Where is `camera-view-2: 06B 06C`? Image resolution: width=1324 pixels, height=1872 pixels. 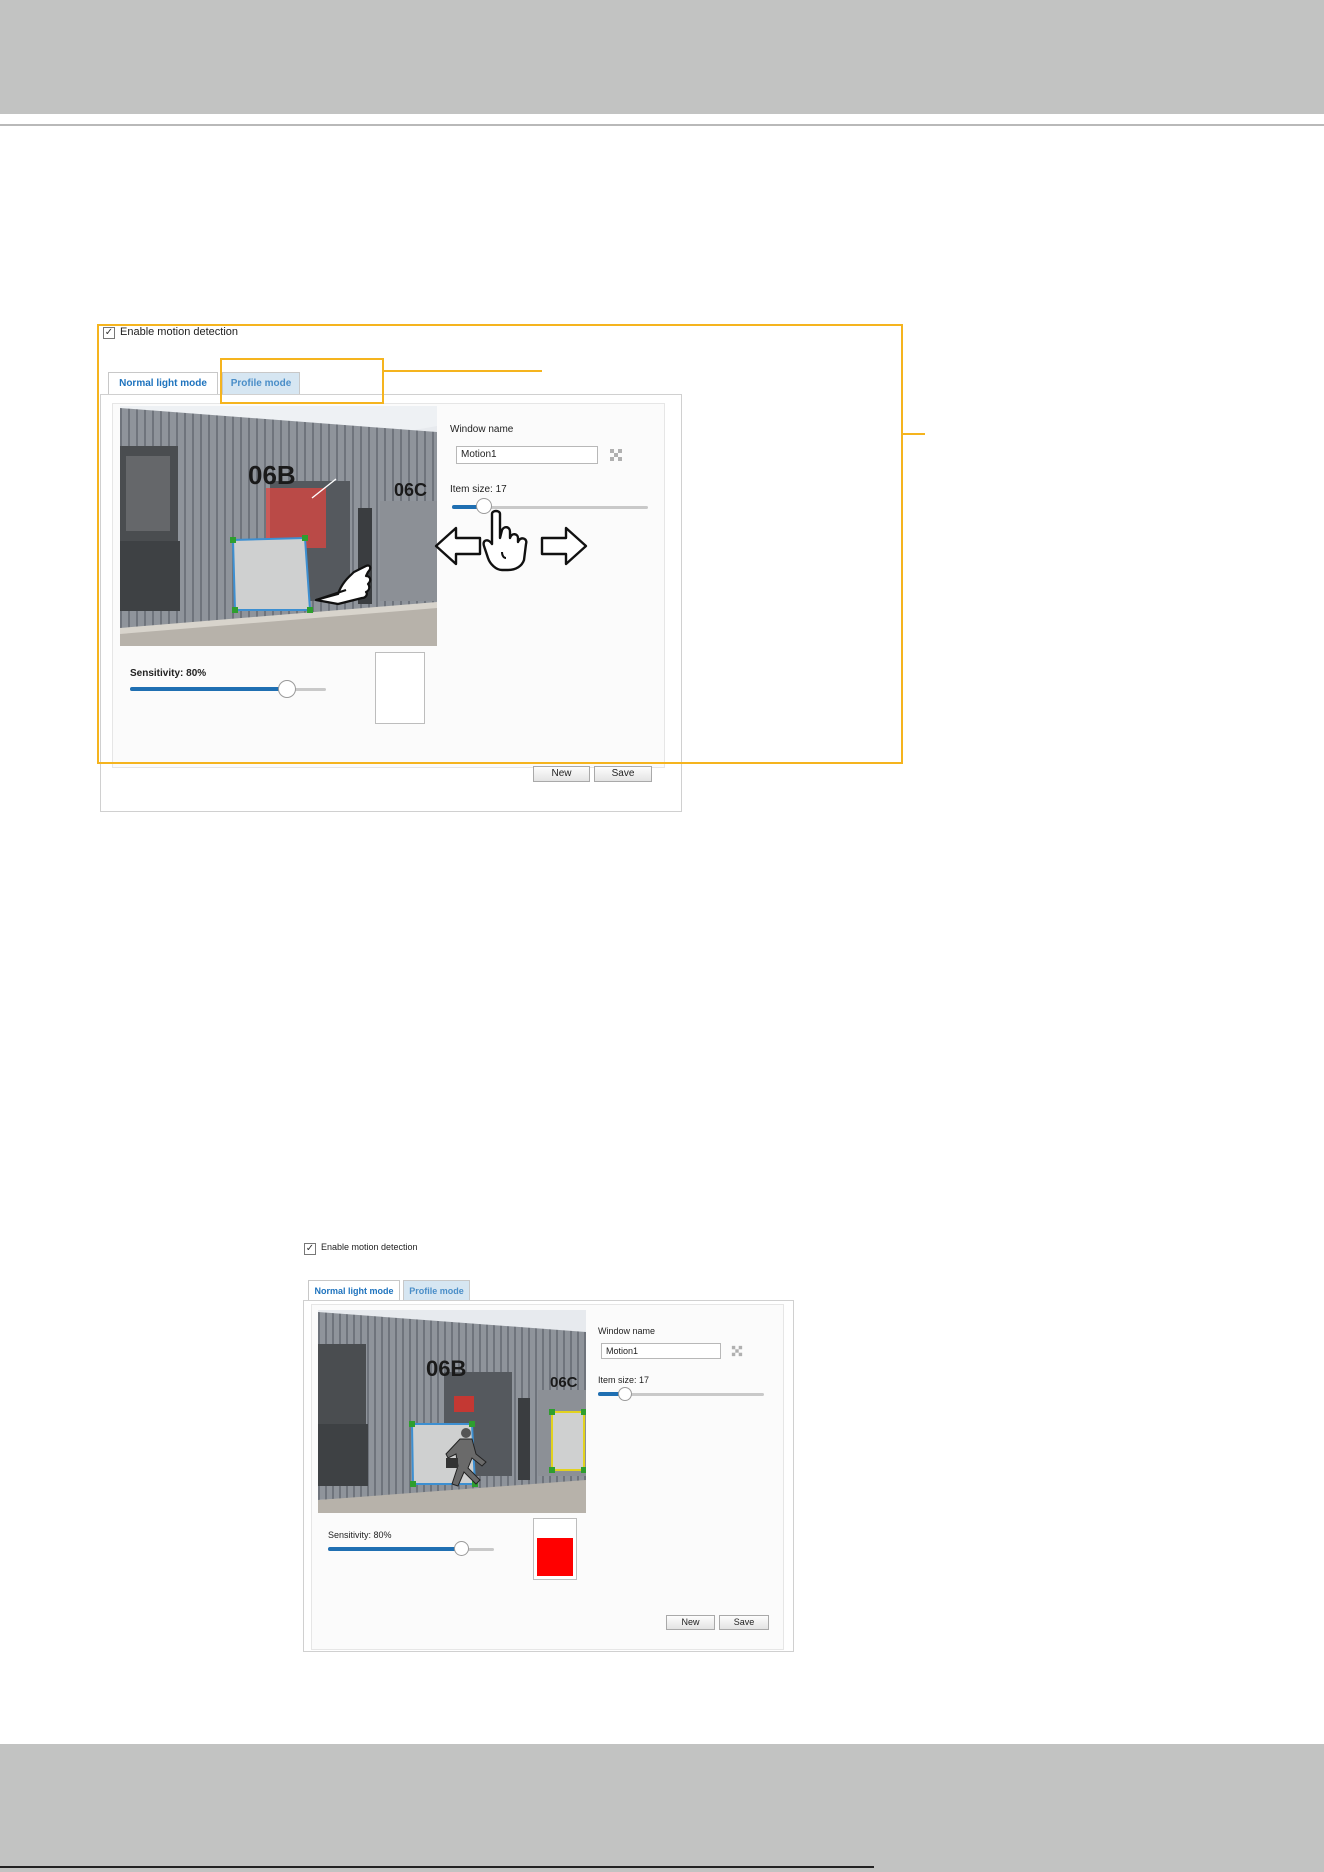 camera-view-2: 06B 06C is located at coordinates (452, 1411).